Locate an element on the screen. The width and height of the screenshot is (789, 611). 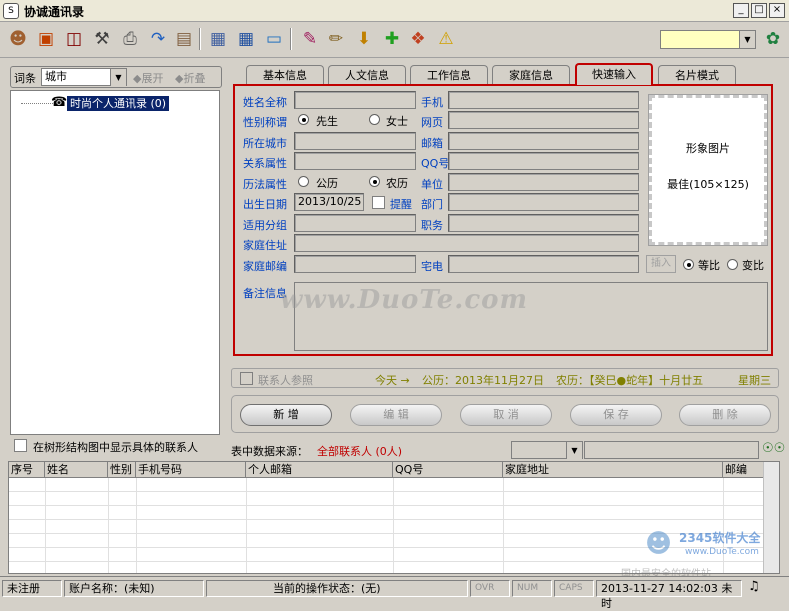
show-contacts-checkbox is located at coordinates (20, 445).